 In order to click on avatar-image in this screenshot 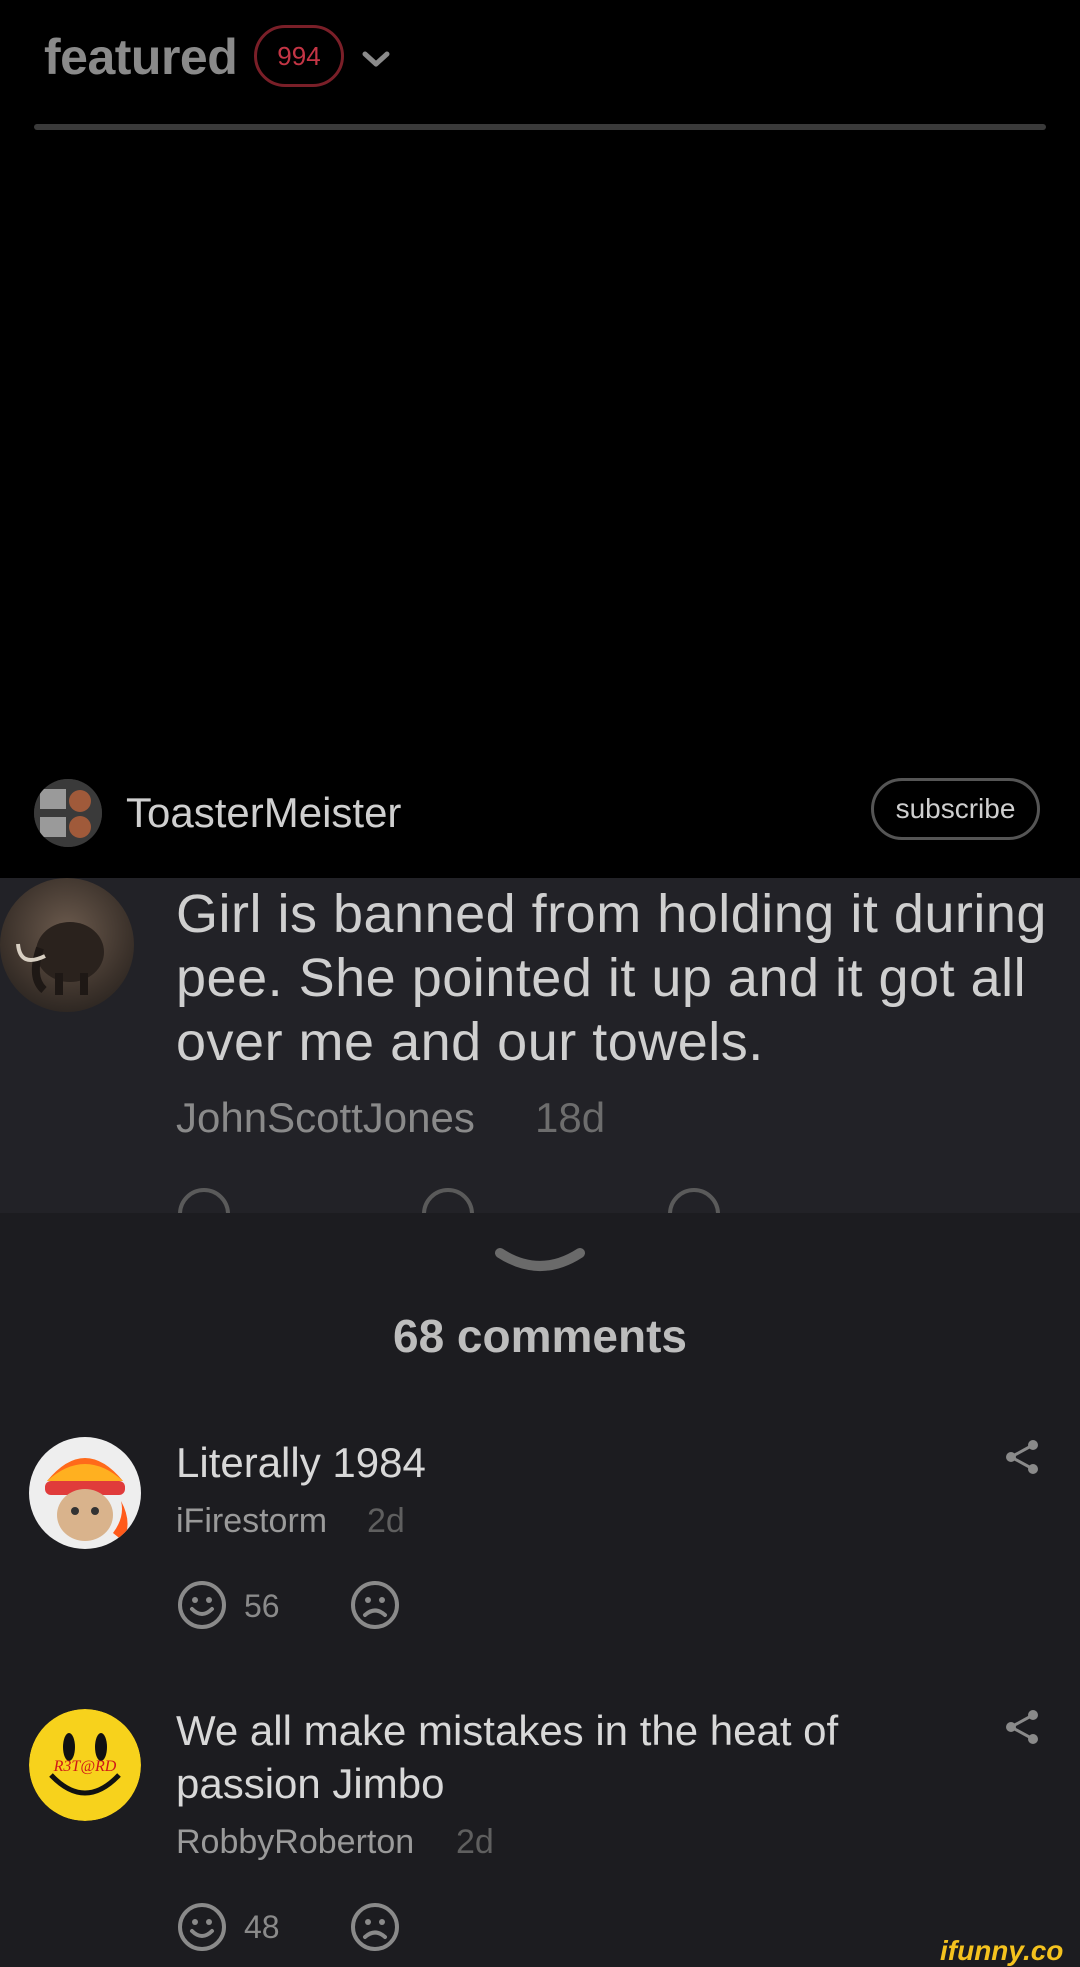, I will do `click(68, 813)`.